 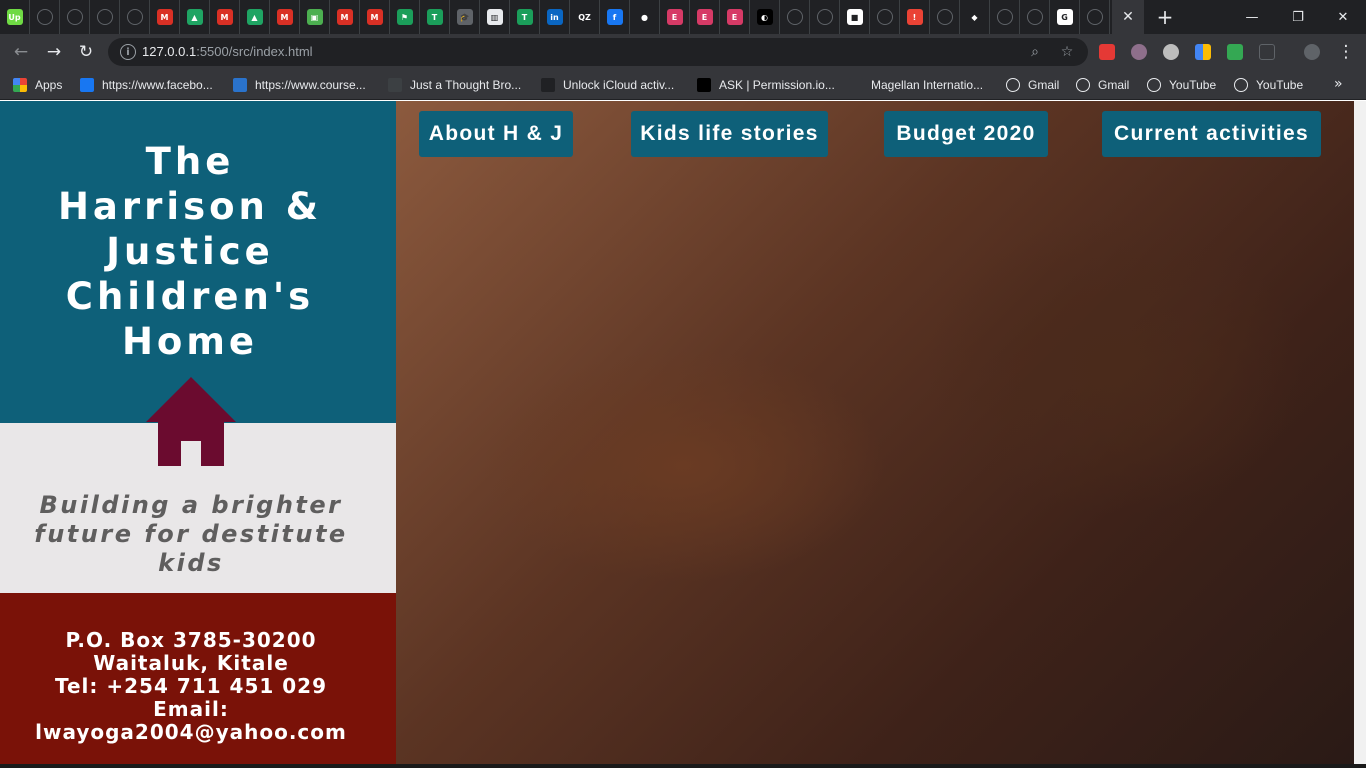 What do you see at coordinates (1067, 52) in the screenshot?
I see `bookmark-star-icon: ☆` at bounding box center [1067, 52].